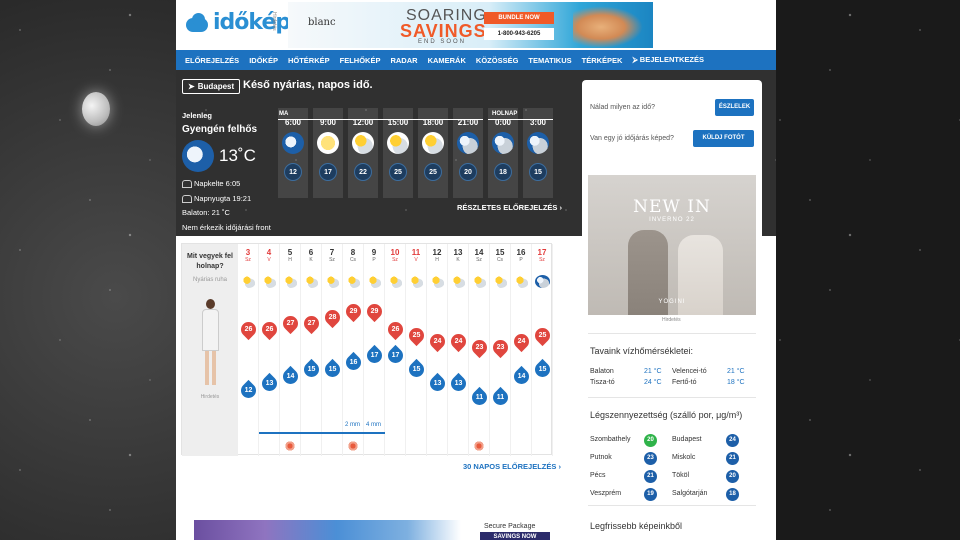  I want to click on day-column: 5 H 27 14, so click(290, 350).